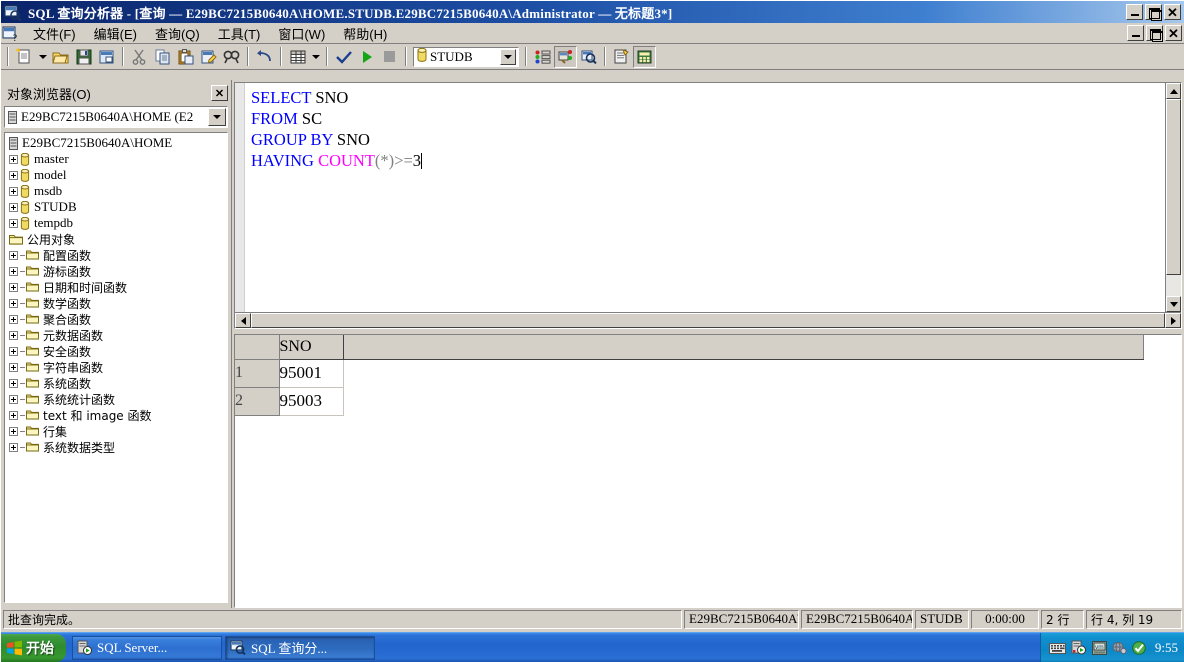 Image resolution: width=1184 pixels, height=662 pixels. I want to click on document-icon: ?, so click(11, 33).